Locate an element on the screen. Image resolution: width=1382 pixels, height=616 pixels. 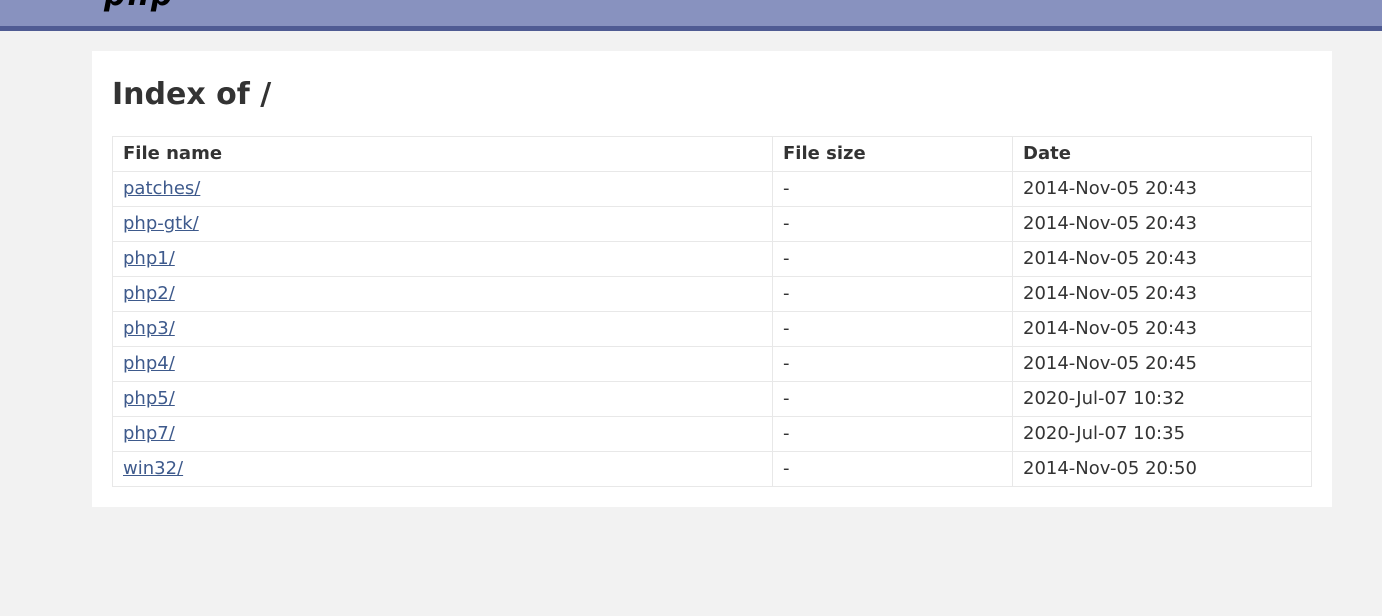
file-name-cell: win32/ is located at coordinates (442, 469).